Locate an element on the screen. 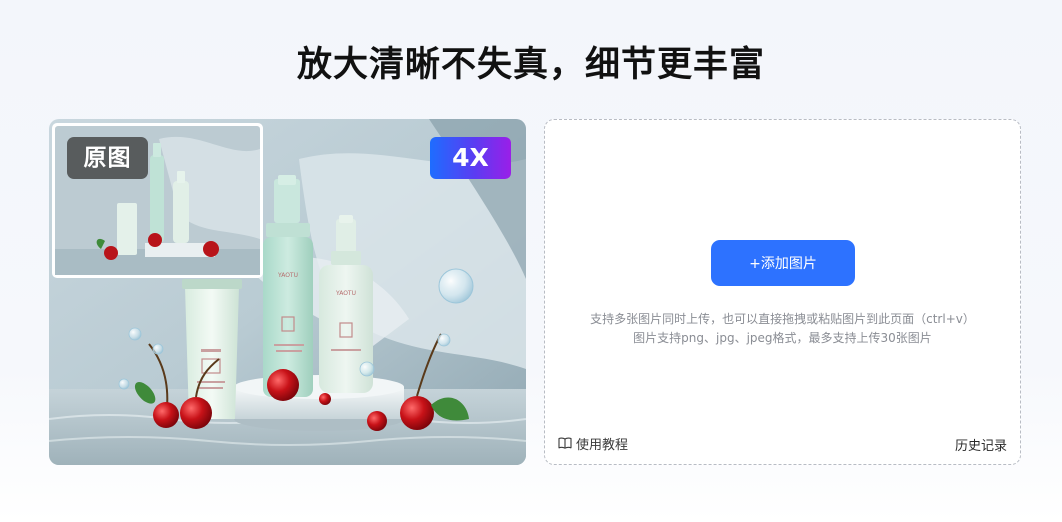  original-badge: 原图 is located at coordinates (107, 158).